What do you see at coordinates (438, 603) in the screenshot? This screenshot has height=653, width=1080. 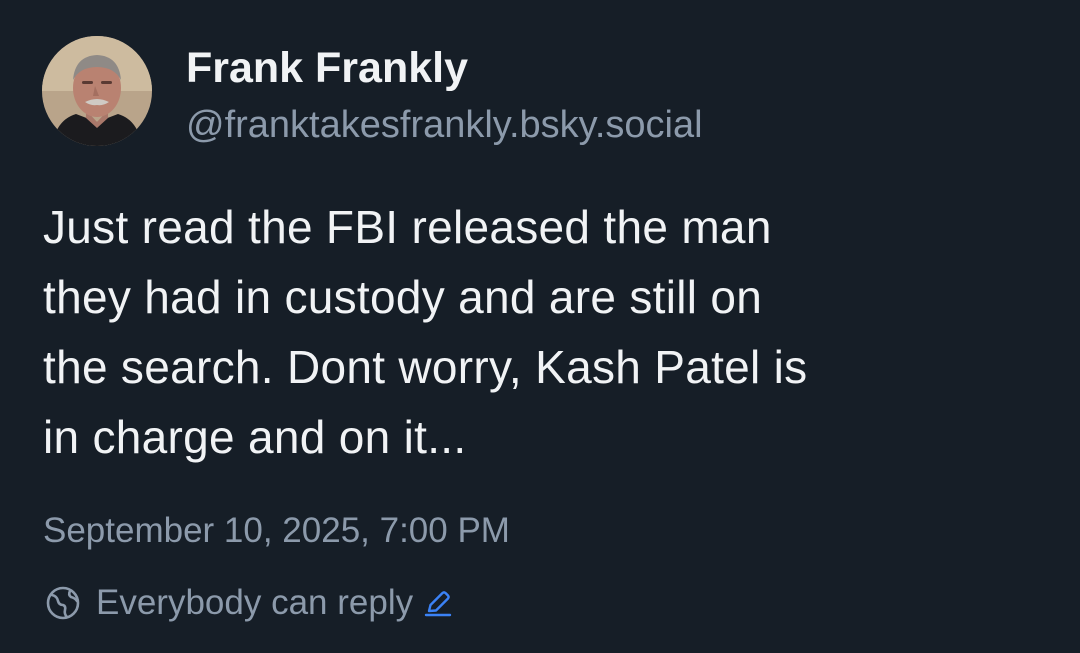 I see `pencil-icon` at bounding box center [438, 603].